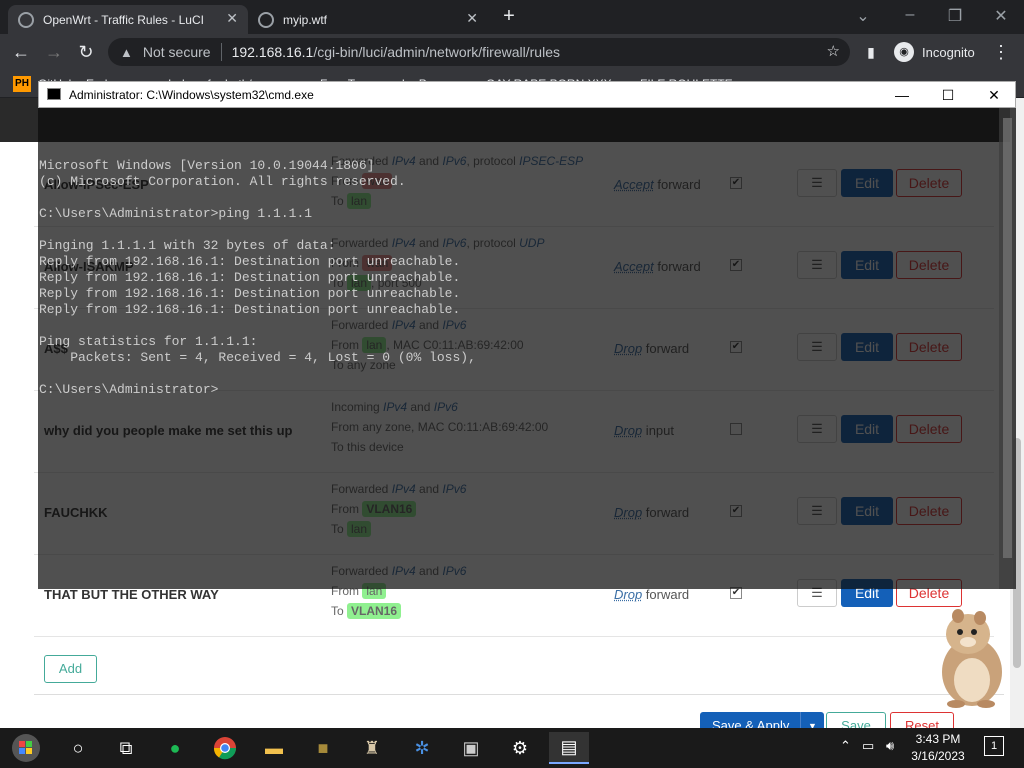 The image size is (1024, 768). Describe the element at coordinates (177, 52) in the screenshot. I see `not-secure-label: Not secure` at that location.